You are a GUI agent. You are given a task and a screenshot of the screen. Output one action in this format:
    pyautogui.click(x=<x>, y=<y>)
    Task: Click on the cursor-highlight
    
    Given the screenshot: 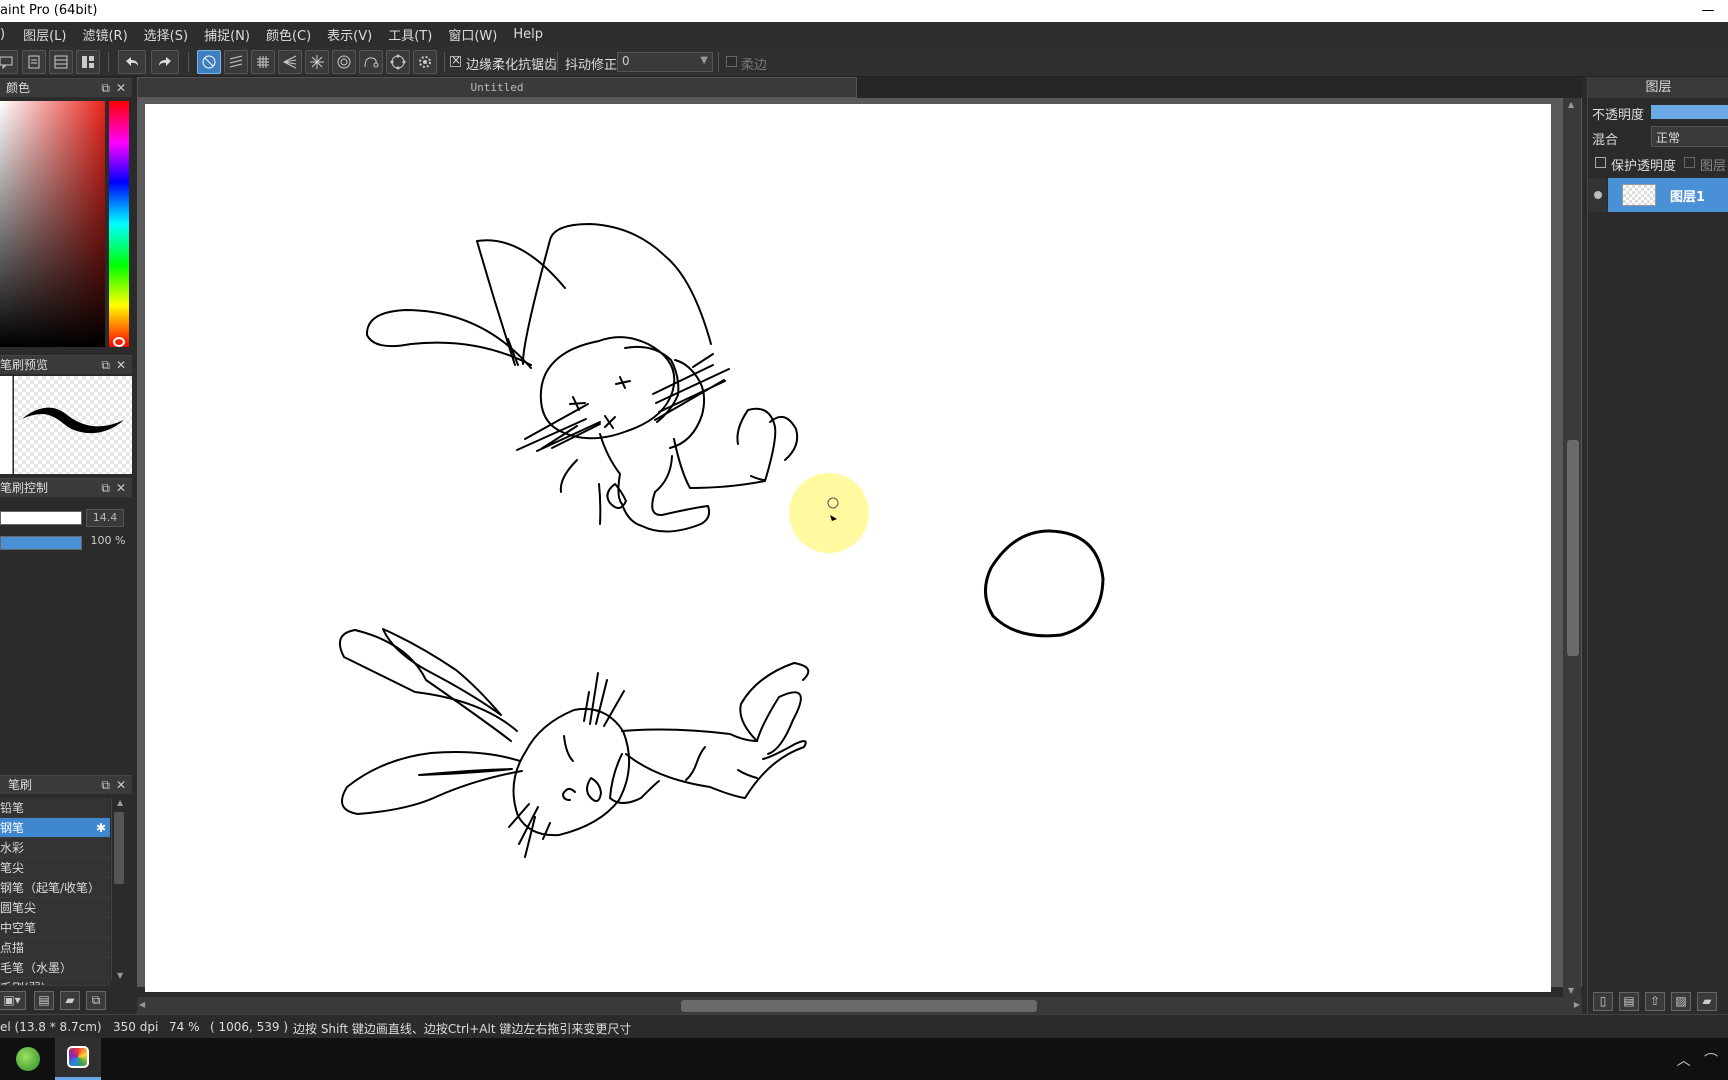 What is the action you would take?
    pyautogui.click(x=829, y=513)
    